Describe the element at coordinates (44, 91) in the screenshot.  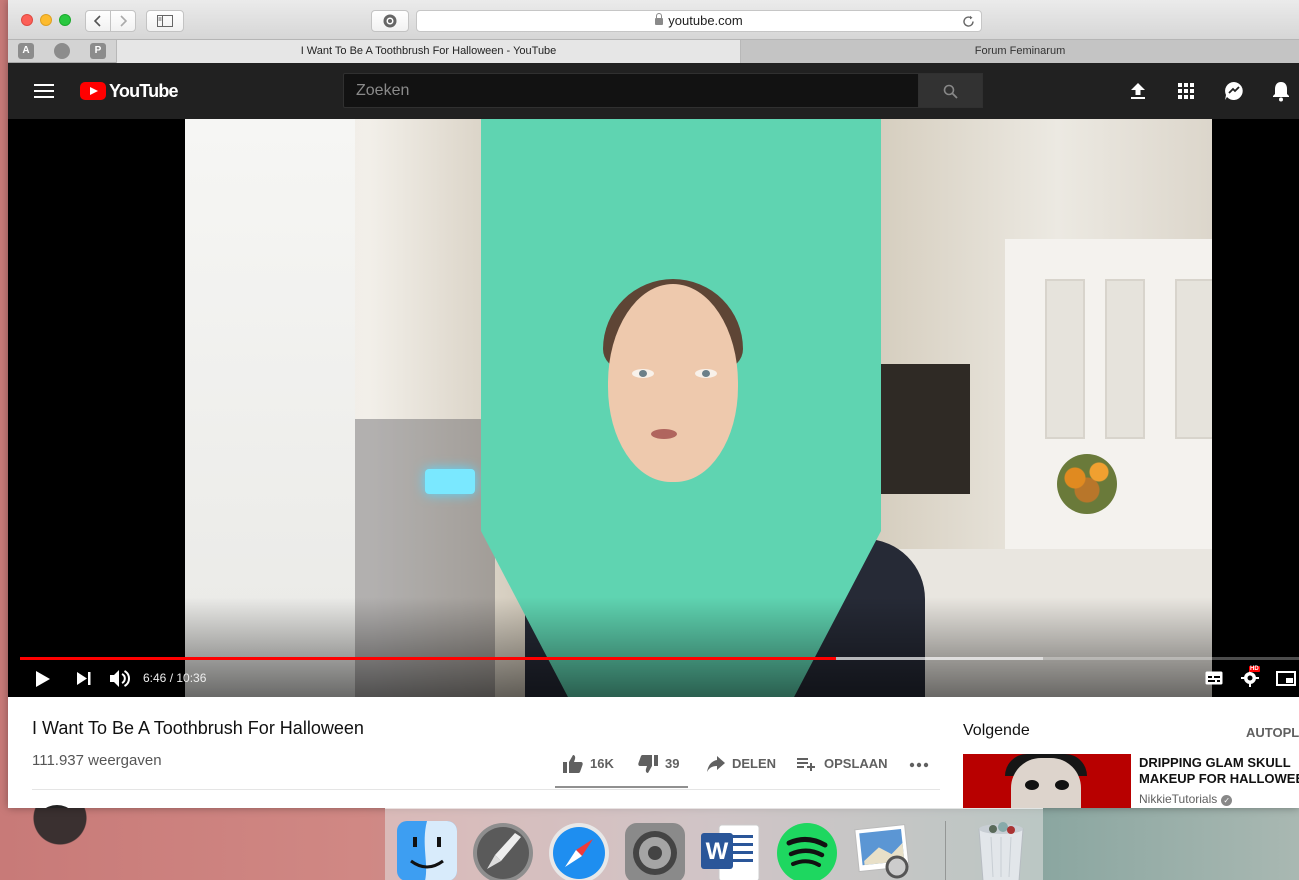
I see `menu-icon` at that location.